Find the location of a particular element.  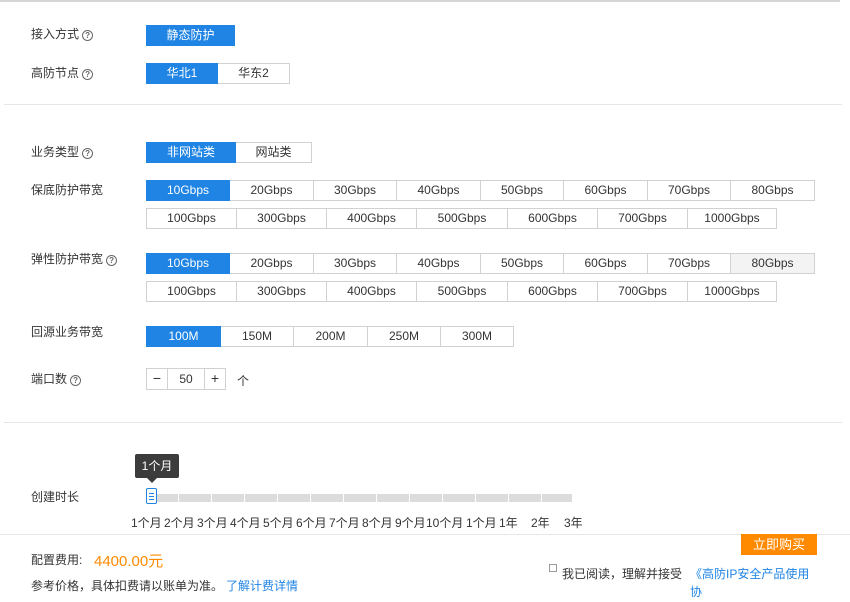

base-bw-option: 500Gbps is located at coordinates (462, 218).